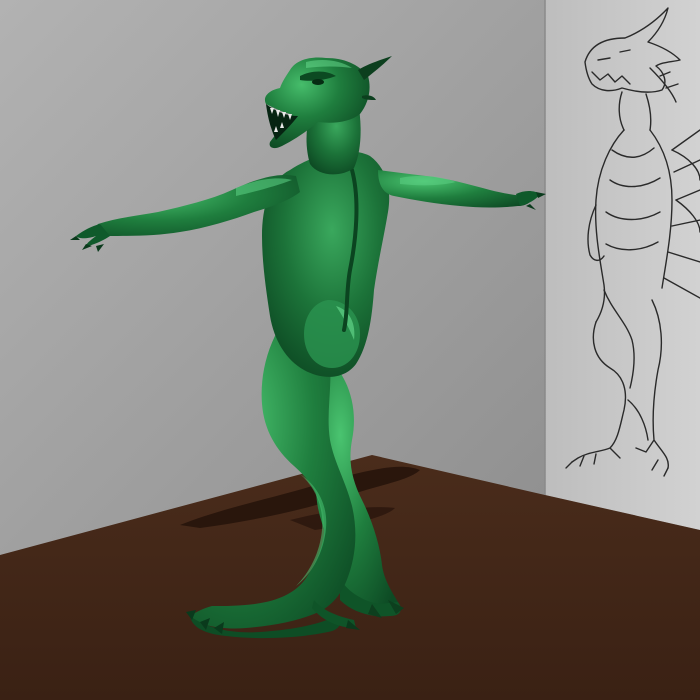 The width and height of the screenshot is (700, 700). I want to click on creature-eye, so click(318, 82).